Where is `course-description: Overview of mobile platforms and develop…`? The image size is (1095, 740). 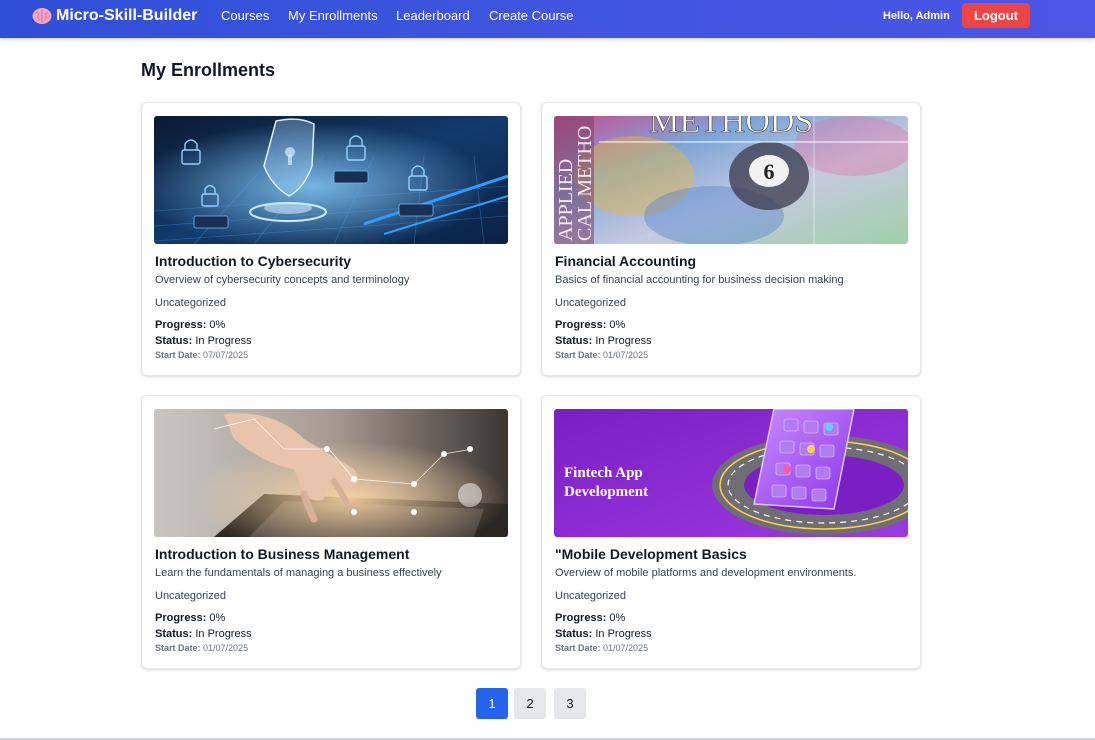
course-description: Overview of mobile platforms and develop… is located at coordinates (706, 573).